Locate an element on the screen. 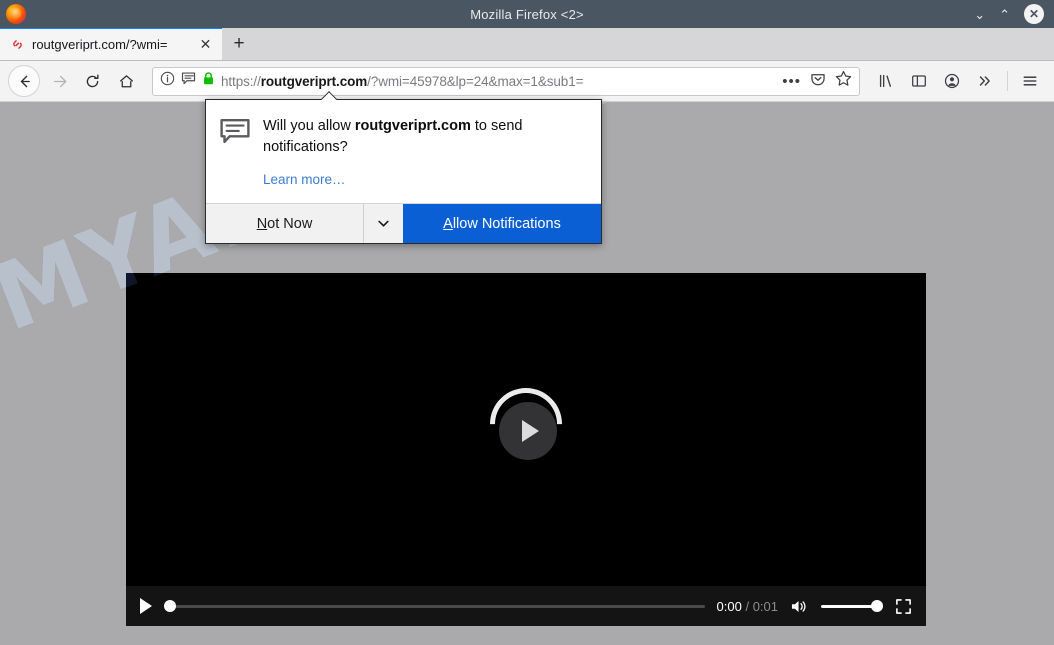  overflow-chevrons-icon is located at coordinates (985, 81).